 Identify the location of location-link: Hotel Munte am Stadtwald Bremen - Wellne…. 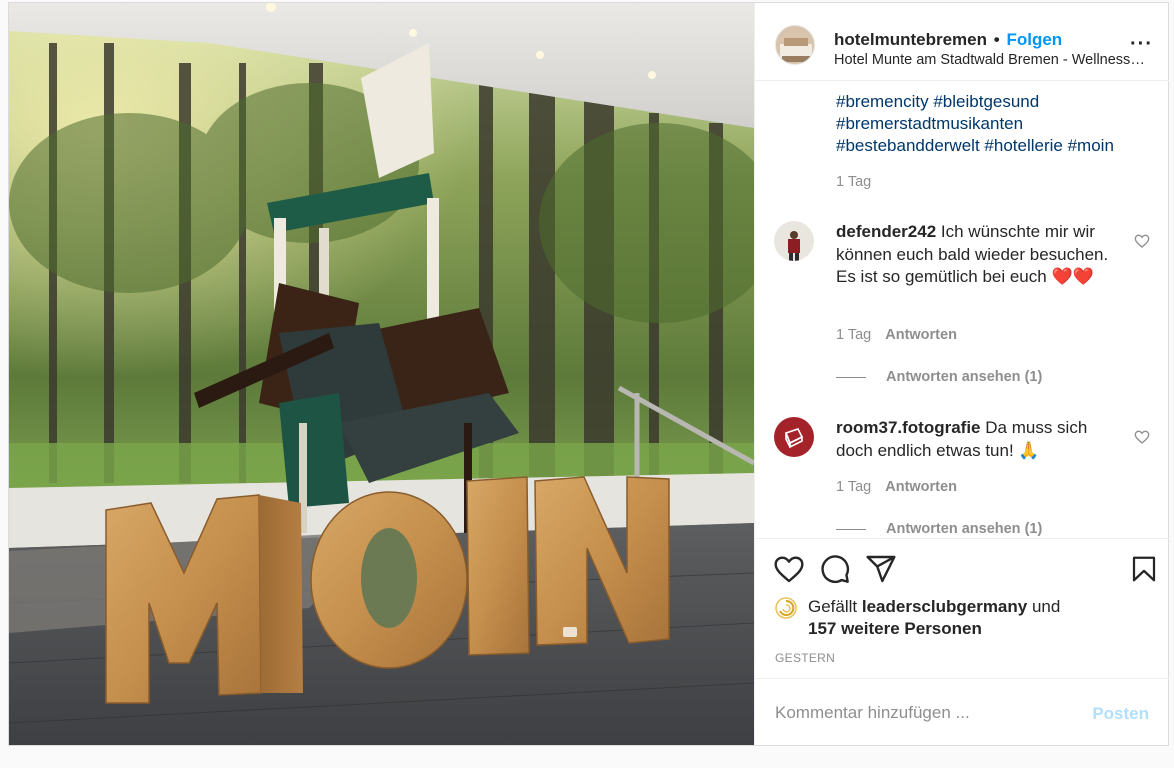
(990, 60).